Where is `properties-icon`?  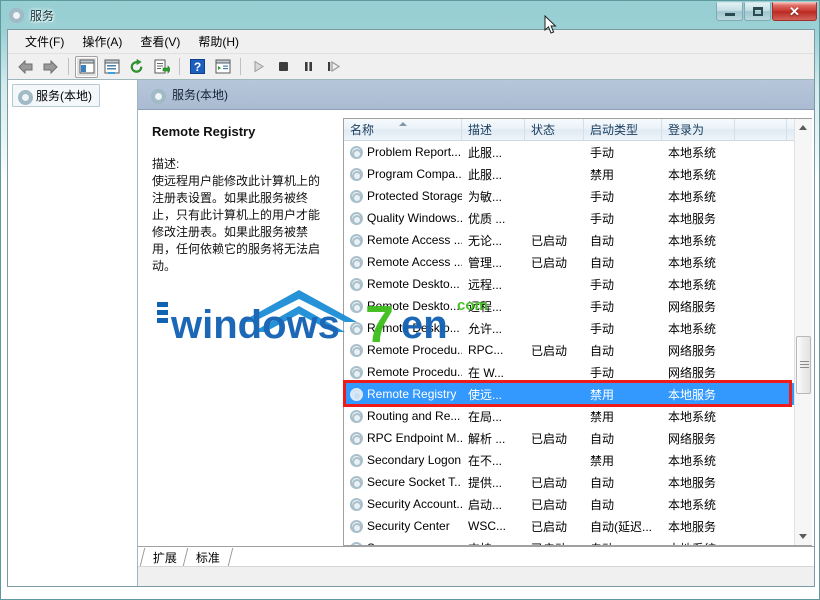
properties-icon is located at coordinates (111, 67).